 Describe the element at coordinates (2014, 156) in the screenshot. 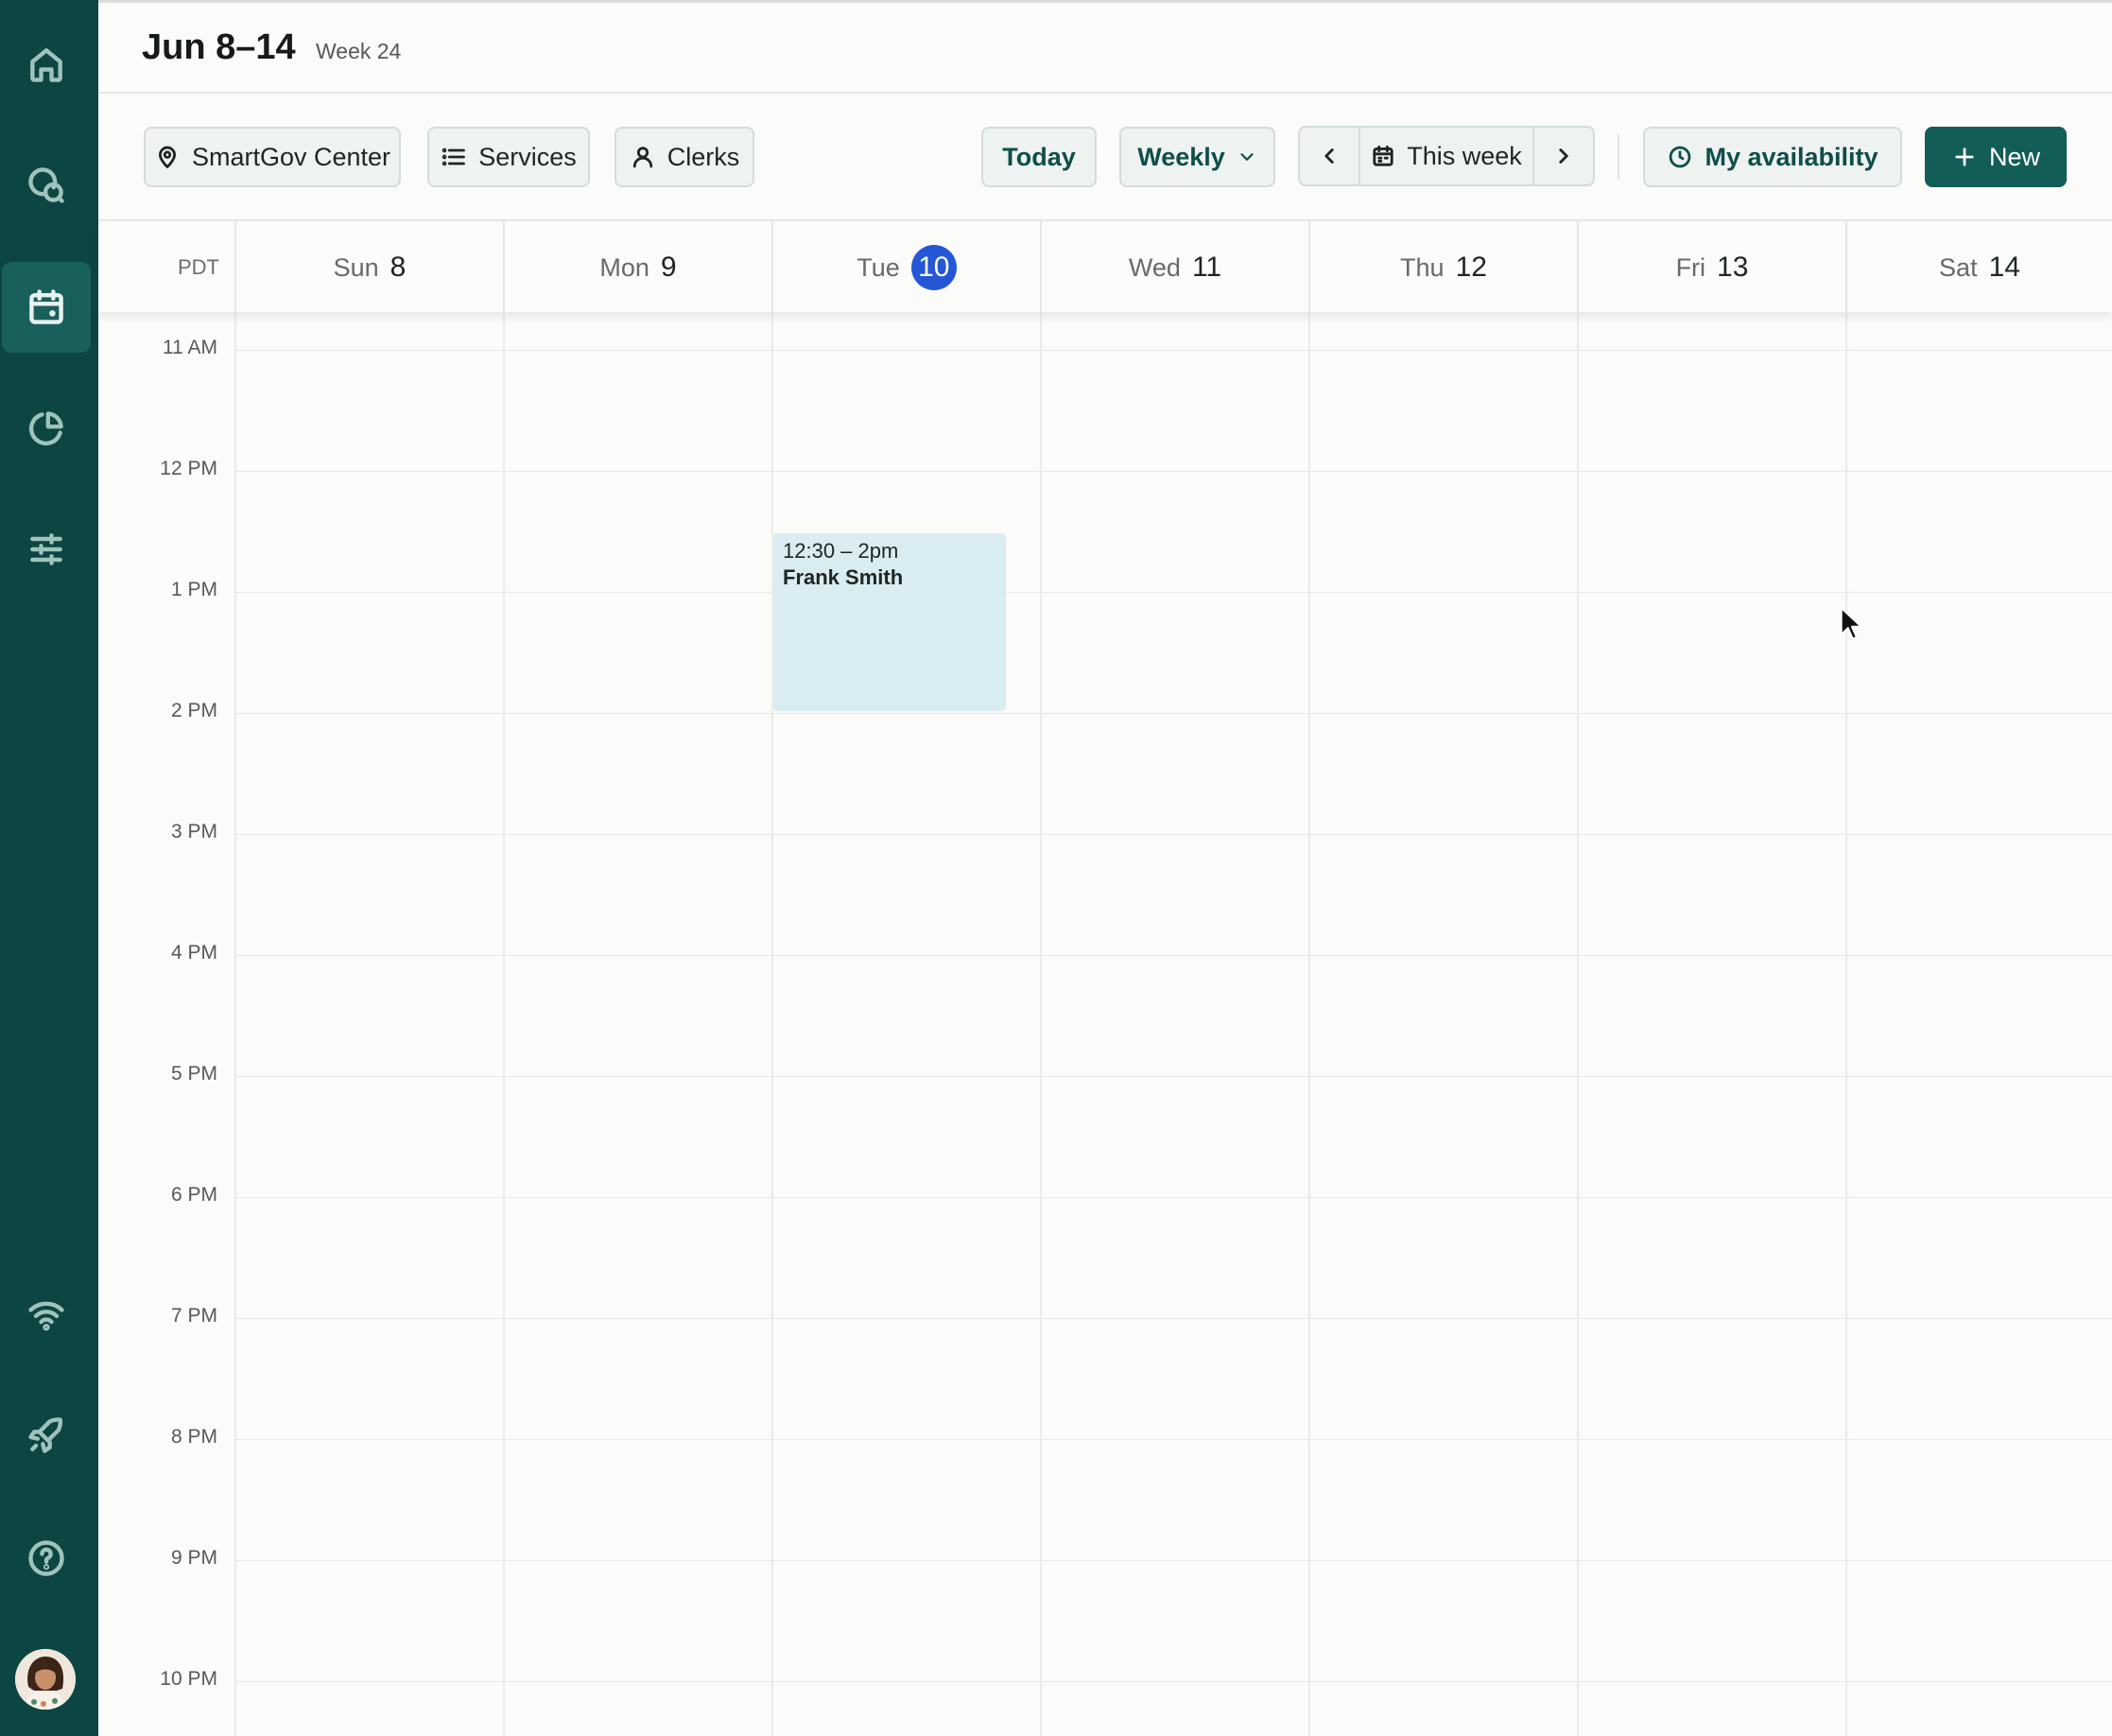

I see `new-appointment-label: New` at that location.